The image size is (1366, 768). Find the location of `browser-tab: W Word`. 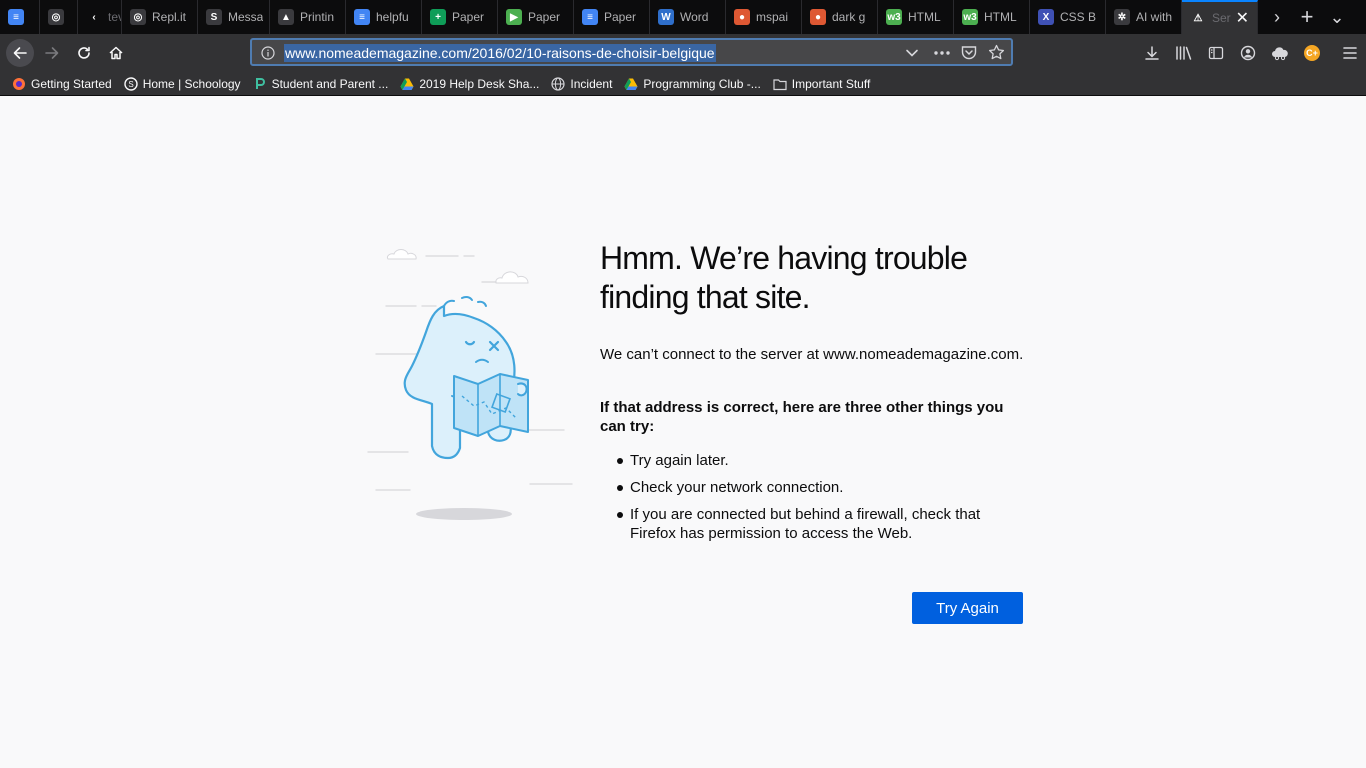

browser-tab: W Word is located at coordinates (688, 17).